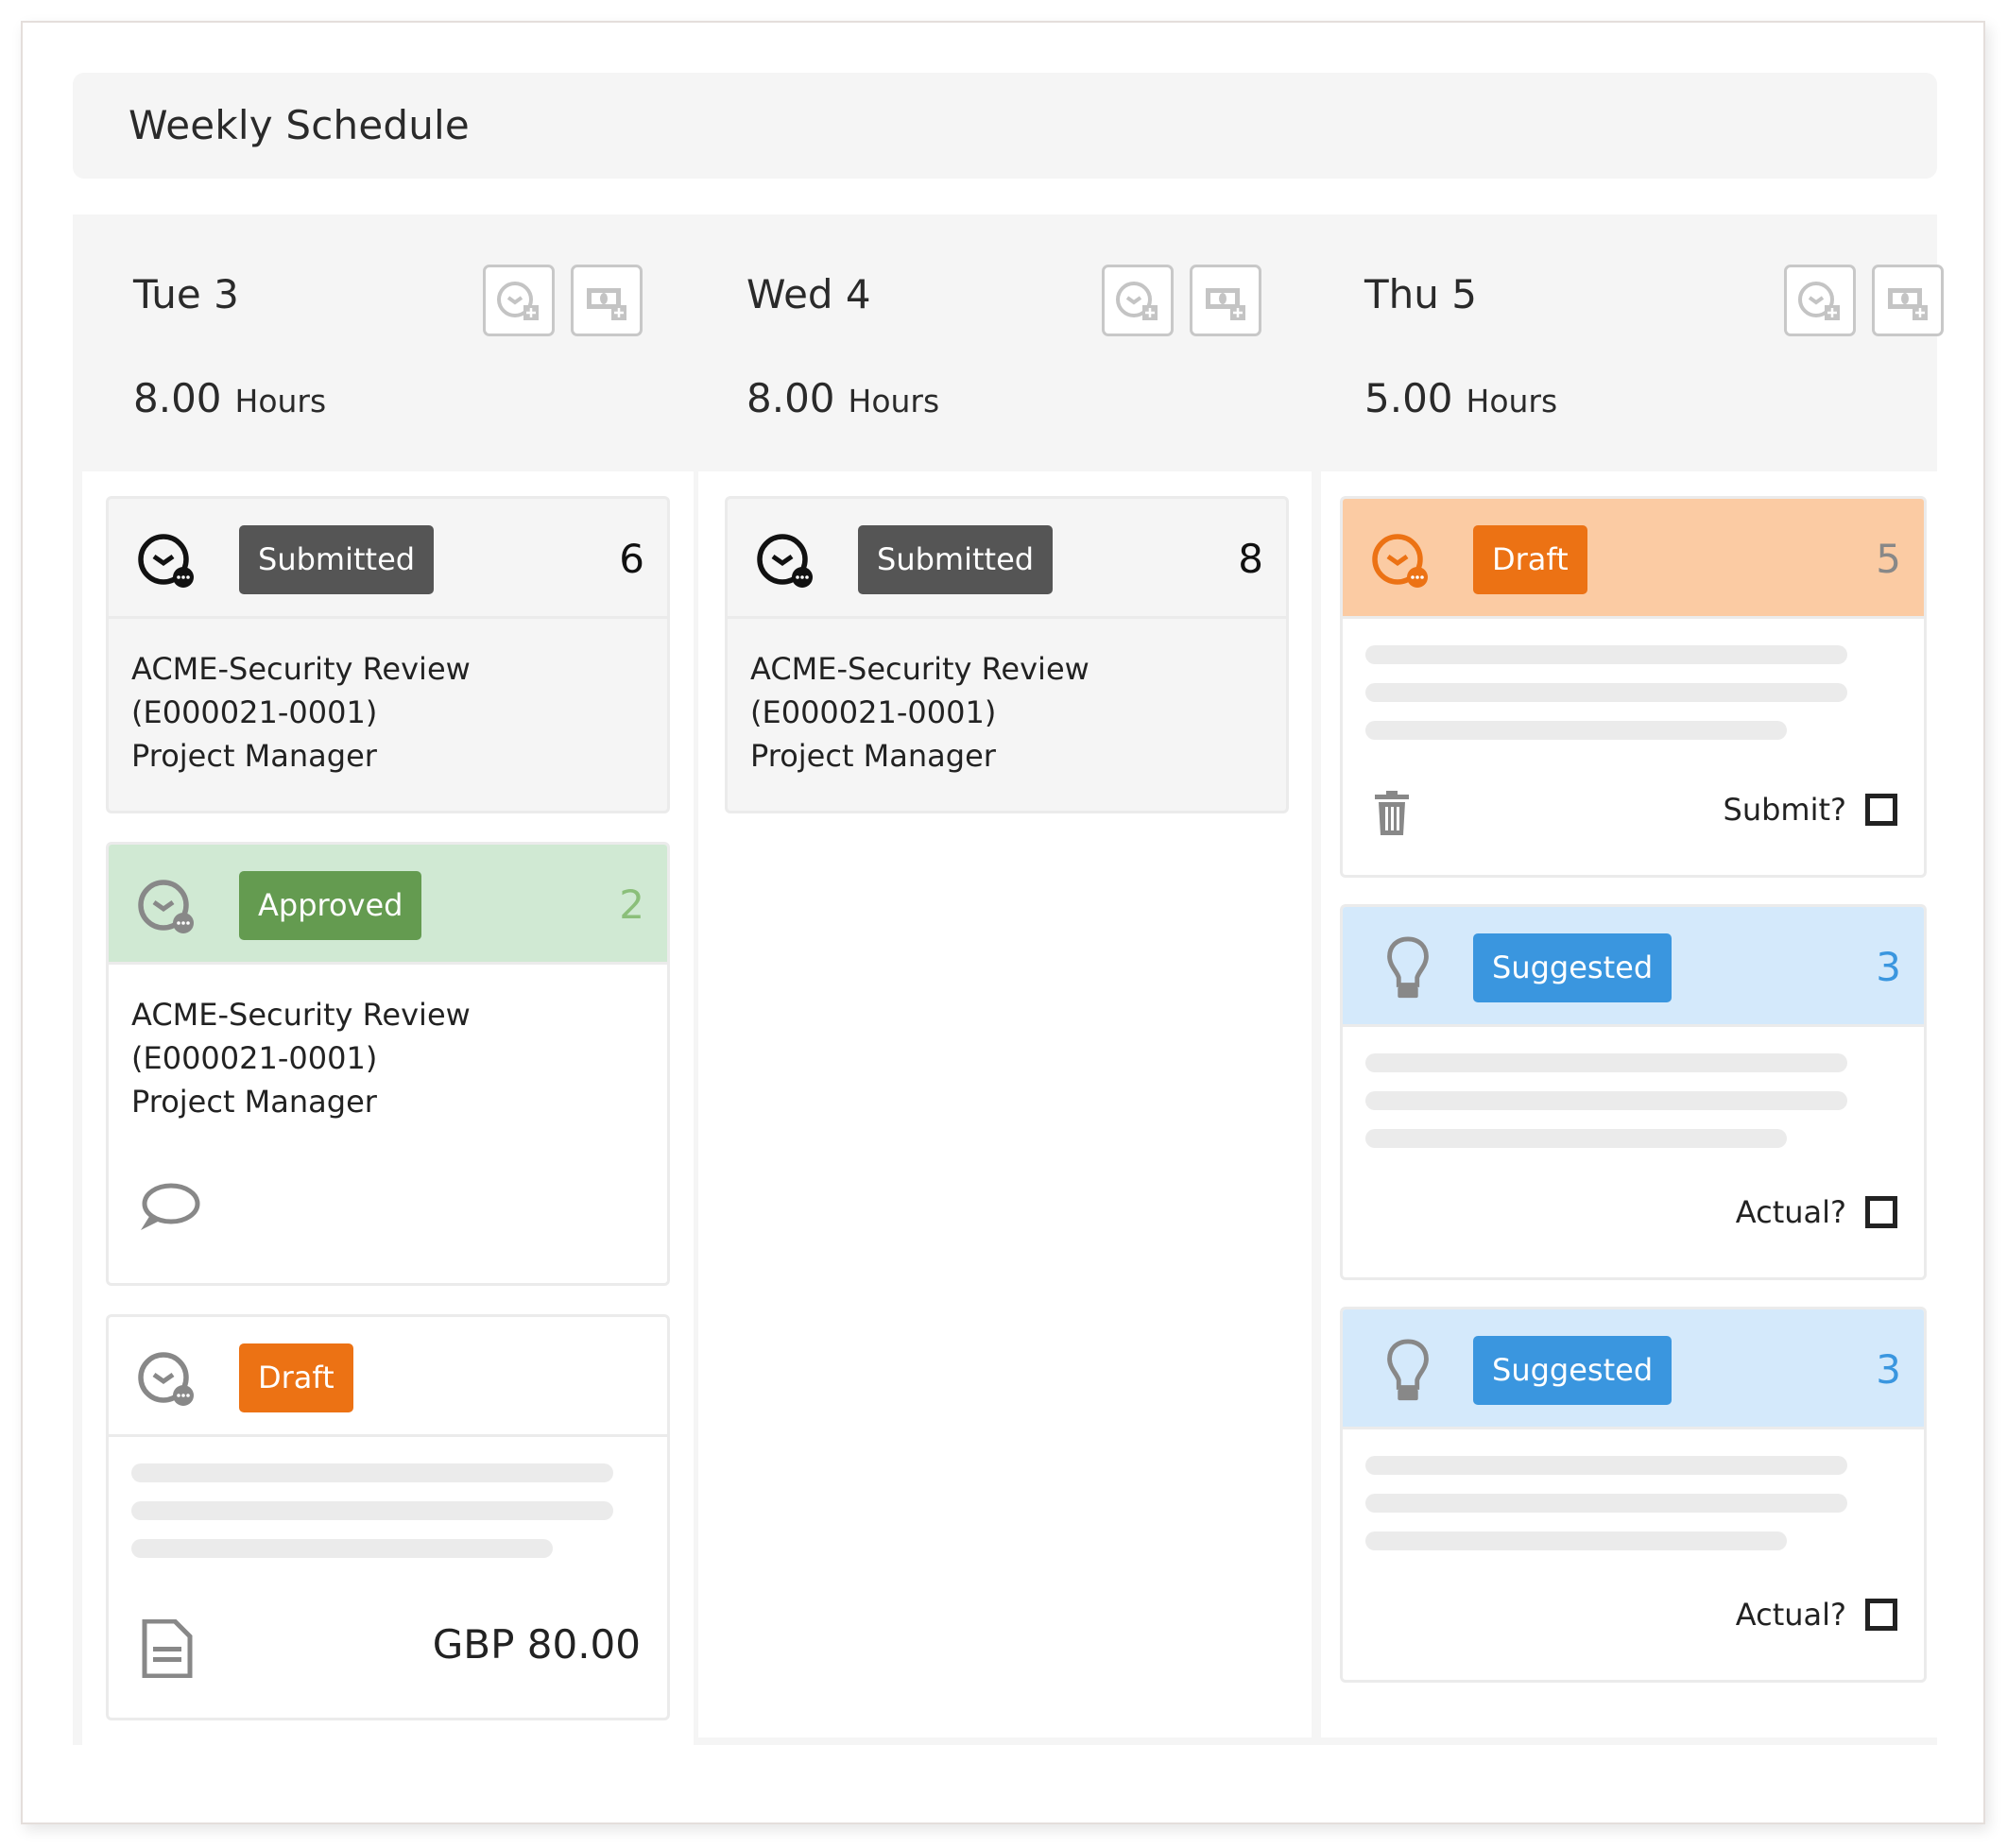  Describe the element at coordinates (1420, 294) in the screenshot. I see `day-name: Thu 5` at that location.